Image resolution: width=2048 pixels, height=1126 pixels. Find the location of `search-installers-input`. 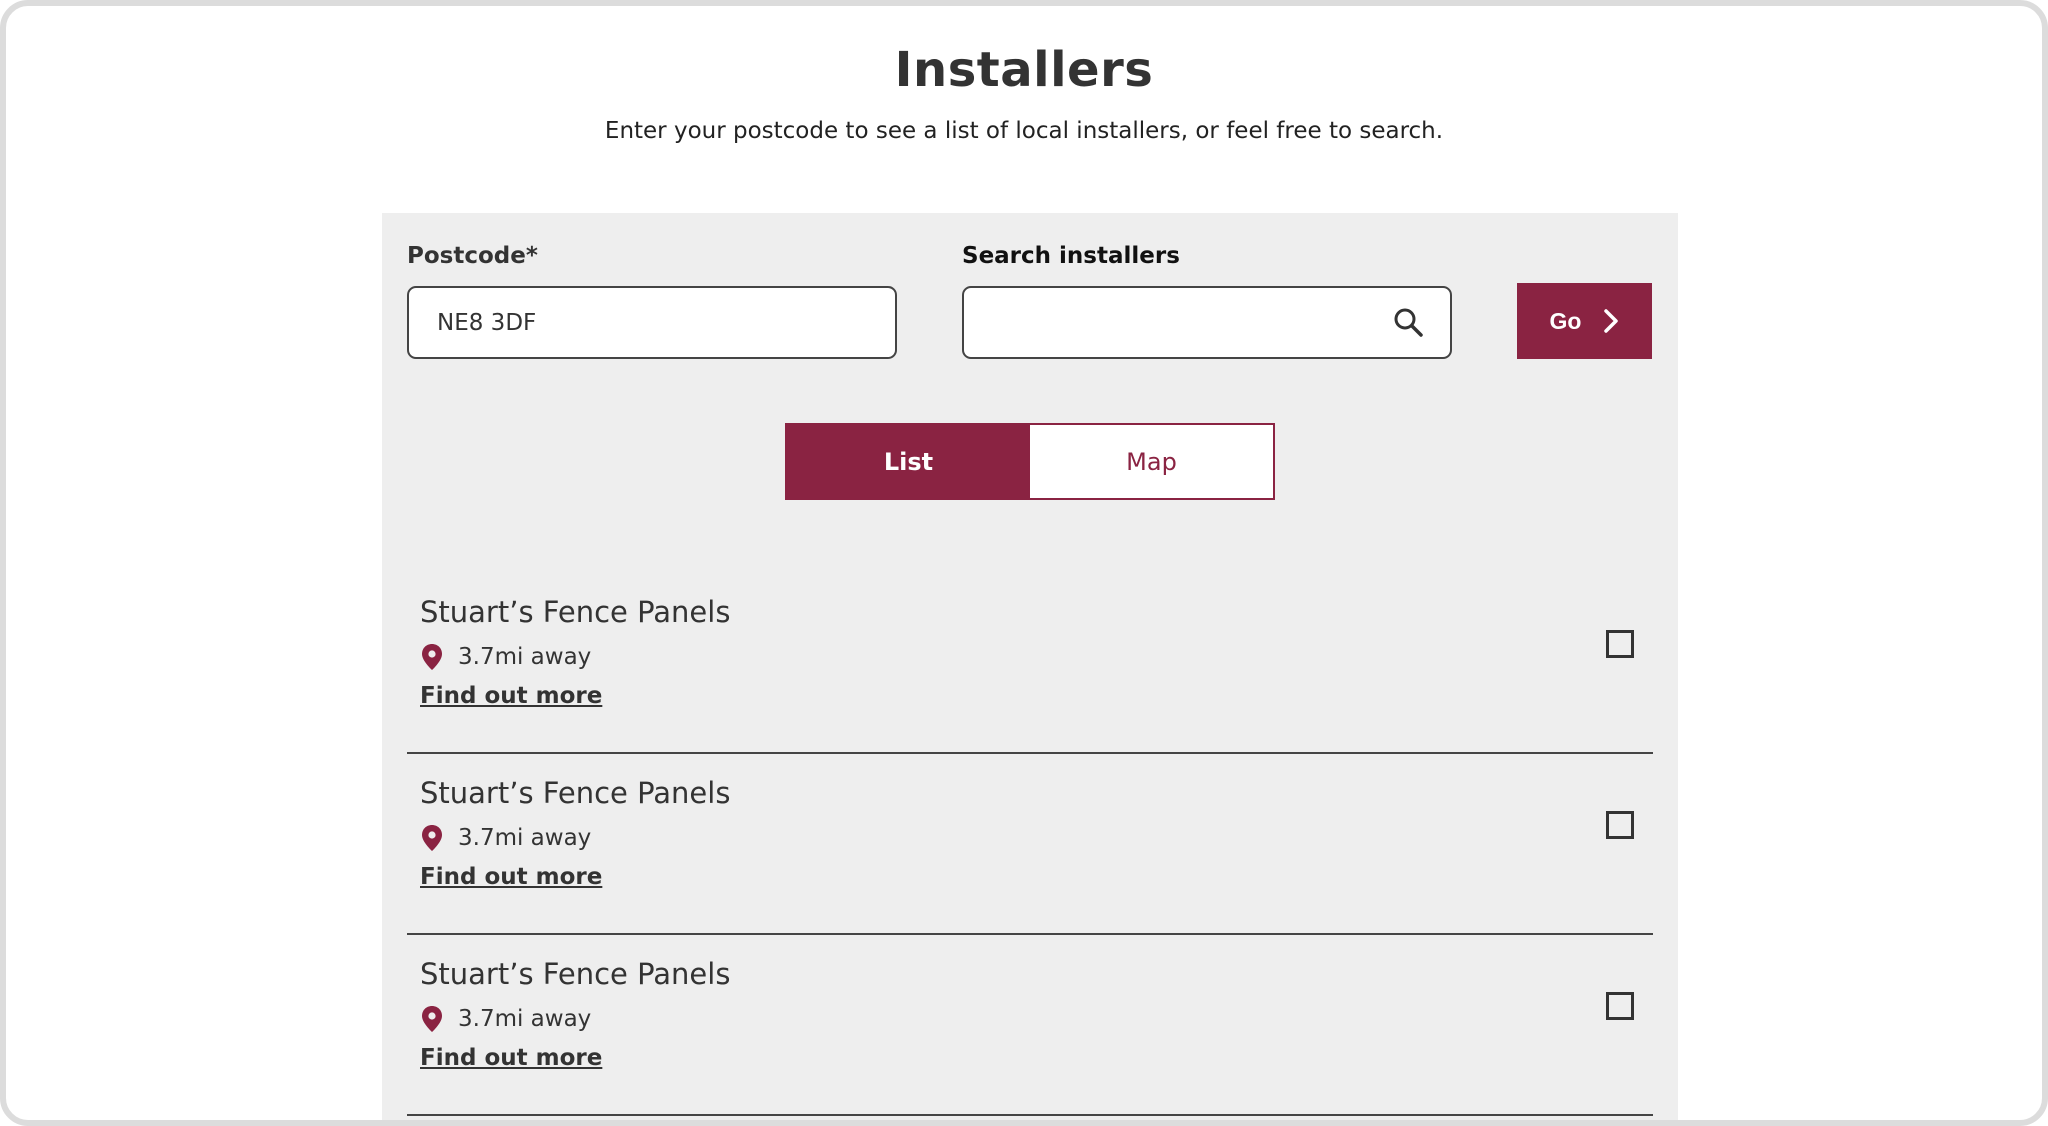

search-installers-input is located at coordinates (1207, 322).